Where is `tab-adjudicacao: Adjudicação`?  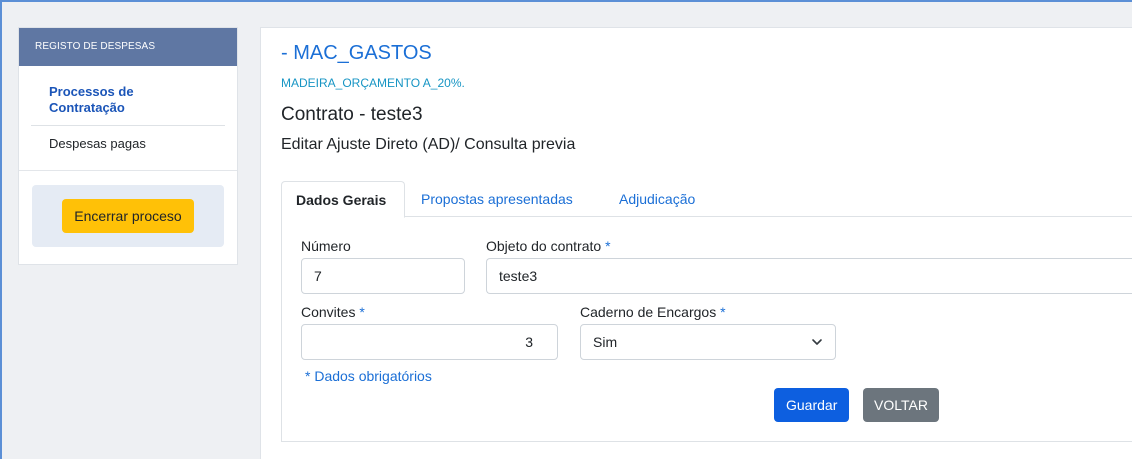 tab-adjudicacao: Adjudicação is located at coordinates (657, 199).